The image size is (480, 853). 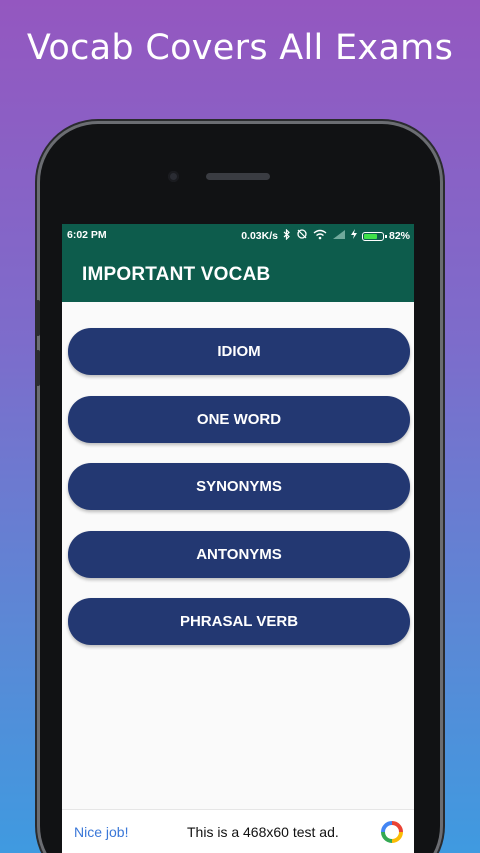 What do you see at coordinates (239, 486) in the screenshot?
I see `synonyms-button: SYNONYMS` at bounding box center [239, 486].